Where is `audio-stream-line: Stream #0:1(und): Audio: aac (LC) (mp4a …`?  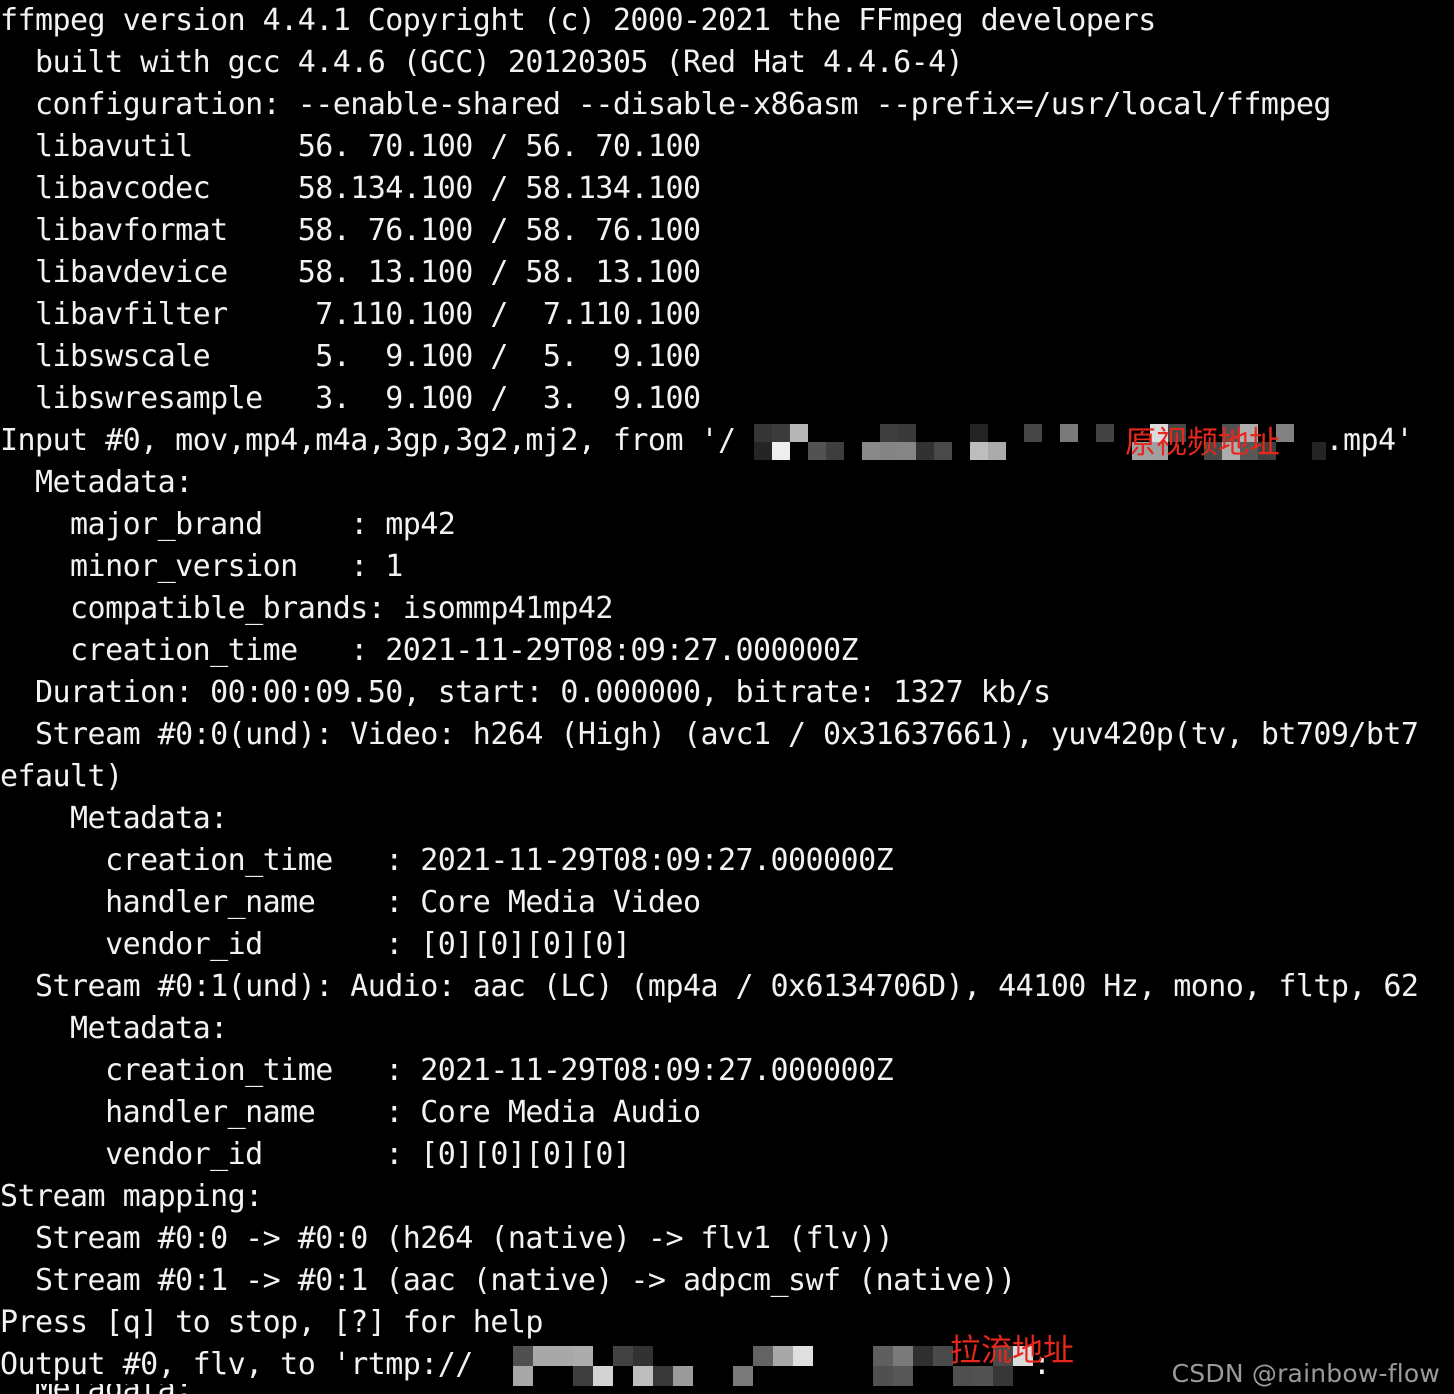 audio-stream-line: Stream #0:1(und): Audio: aac (LC) (mp4a … is located at coordinates (727, 987).